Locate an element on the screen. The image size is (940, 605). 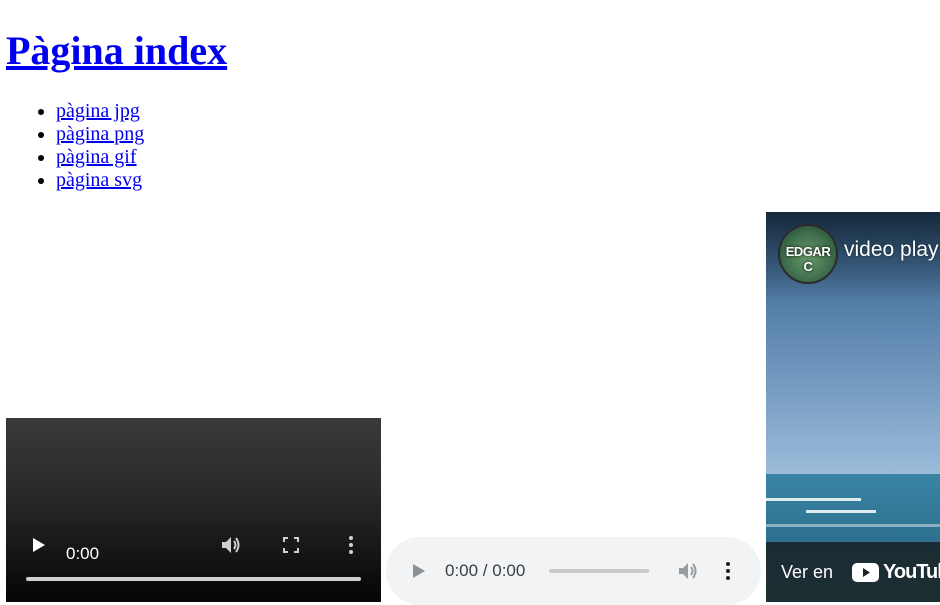
link-png: pàgina png is located at coordinates (100, 134).